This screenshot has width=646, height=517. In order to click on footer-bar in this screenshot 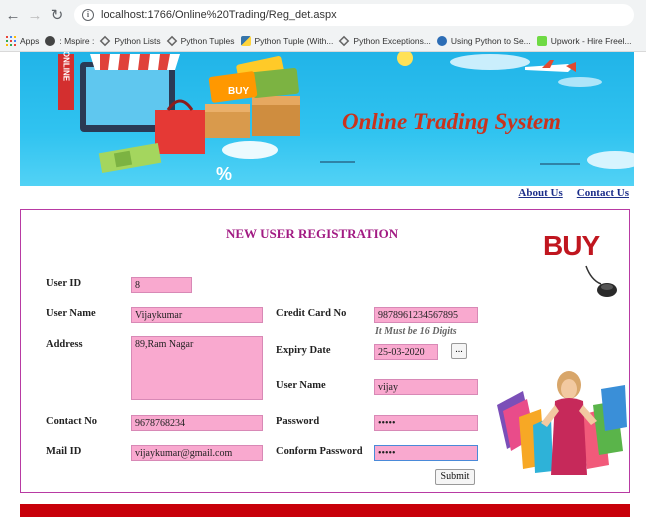, I will do `click(325, 510)`.